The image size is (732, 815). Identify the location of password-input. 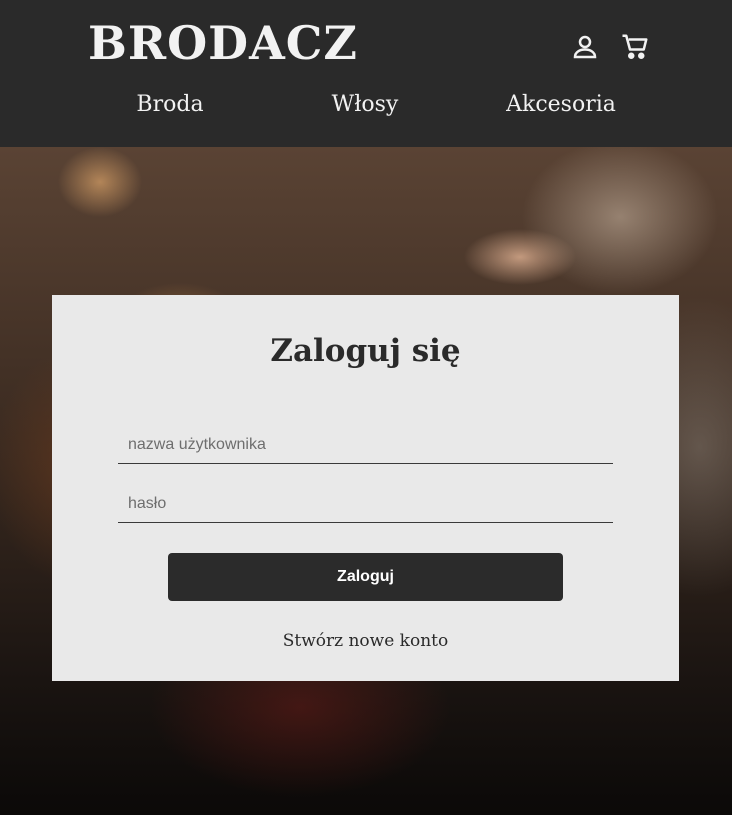
(365, 504).